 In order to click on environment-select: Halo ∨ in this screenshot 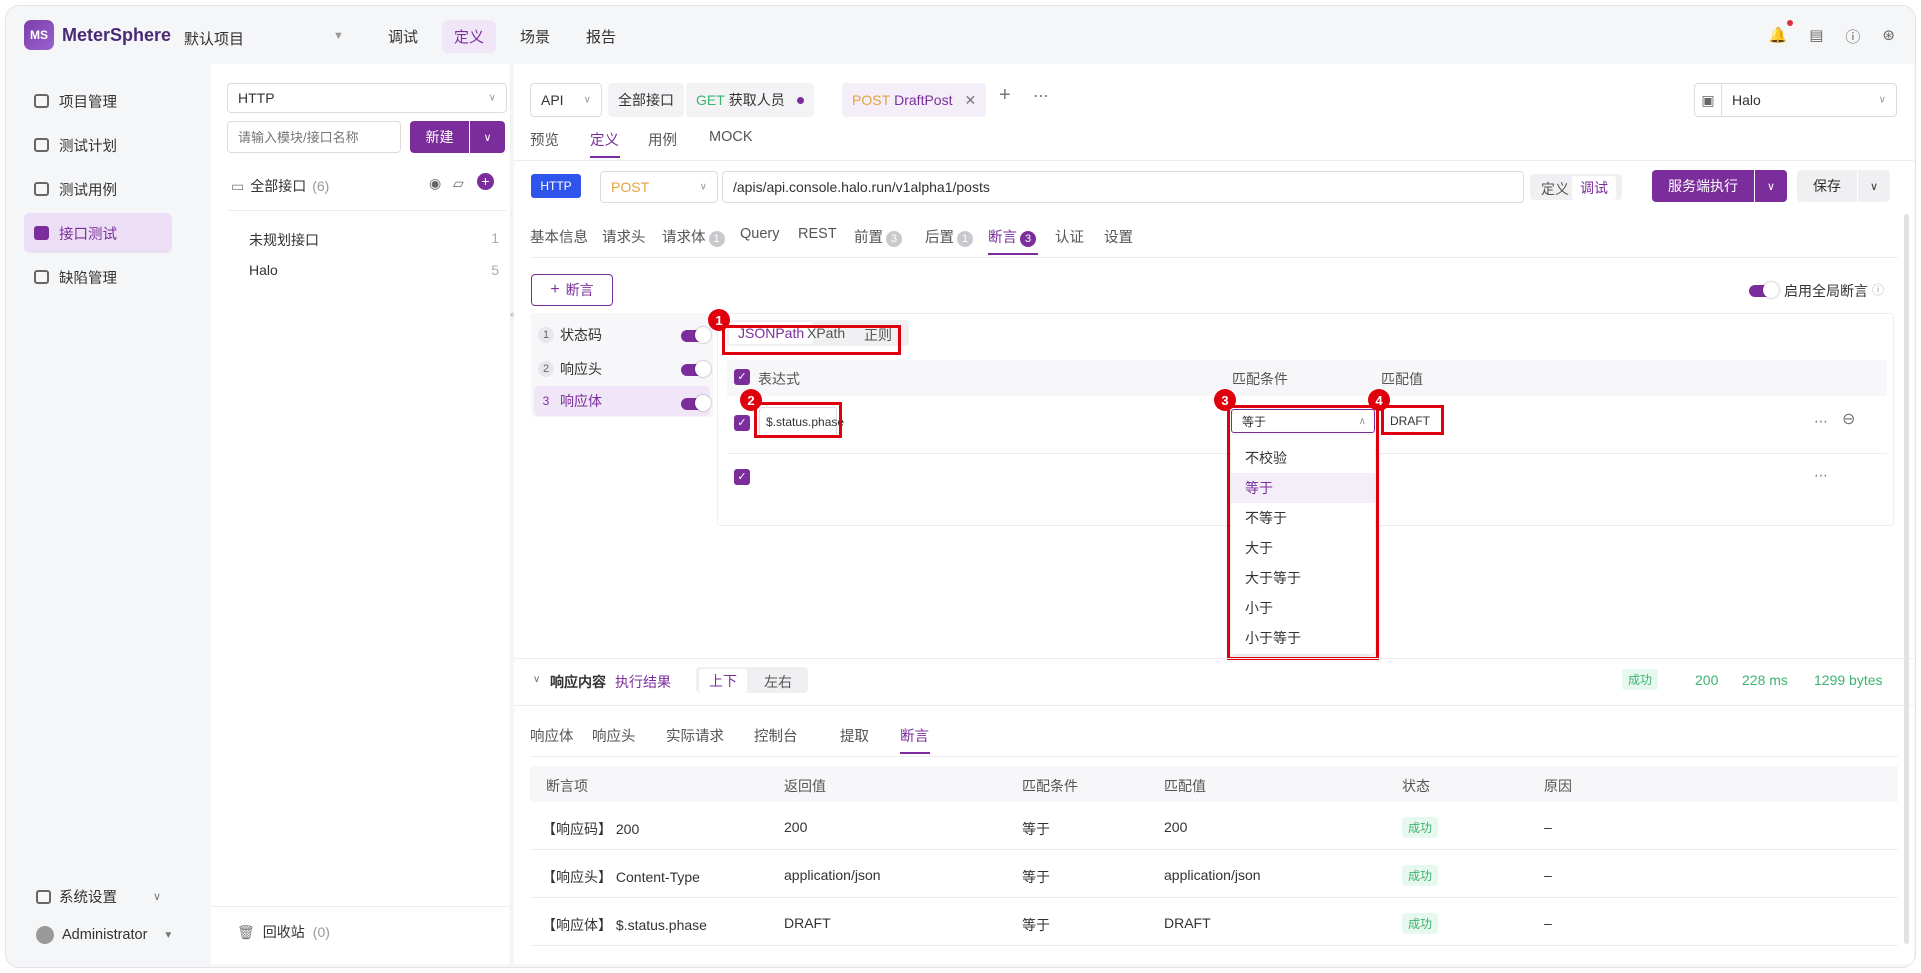, I will do `click(1809, 100)`.